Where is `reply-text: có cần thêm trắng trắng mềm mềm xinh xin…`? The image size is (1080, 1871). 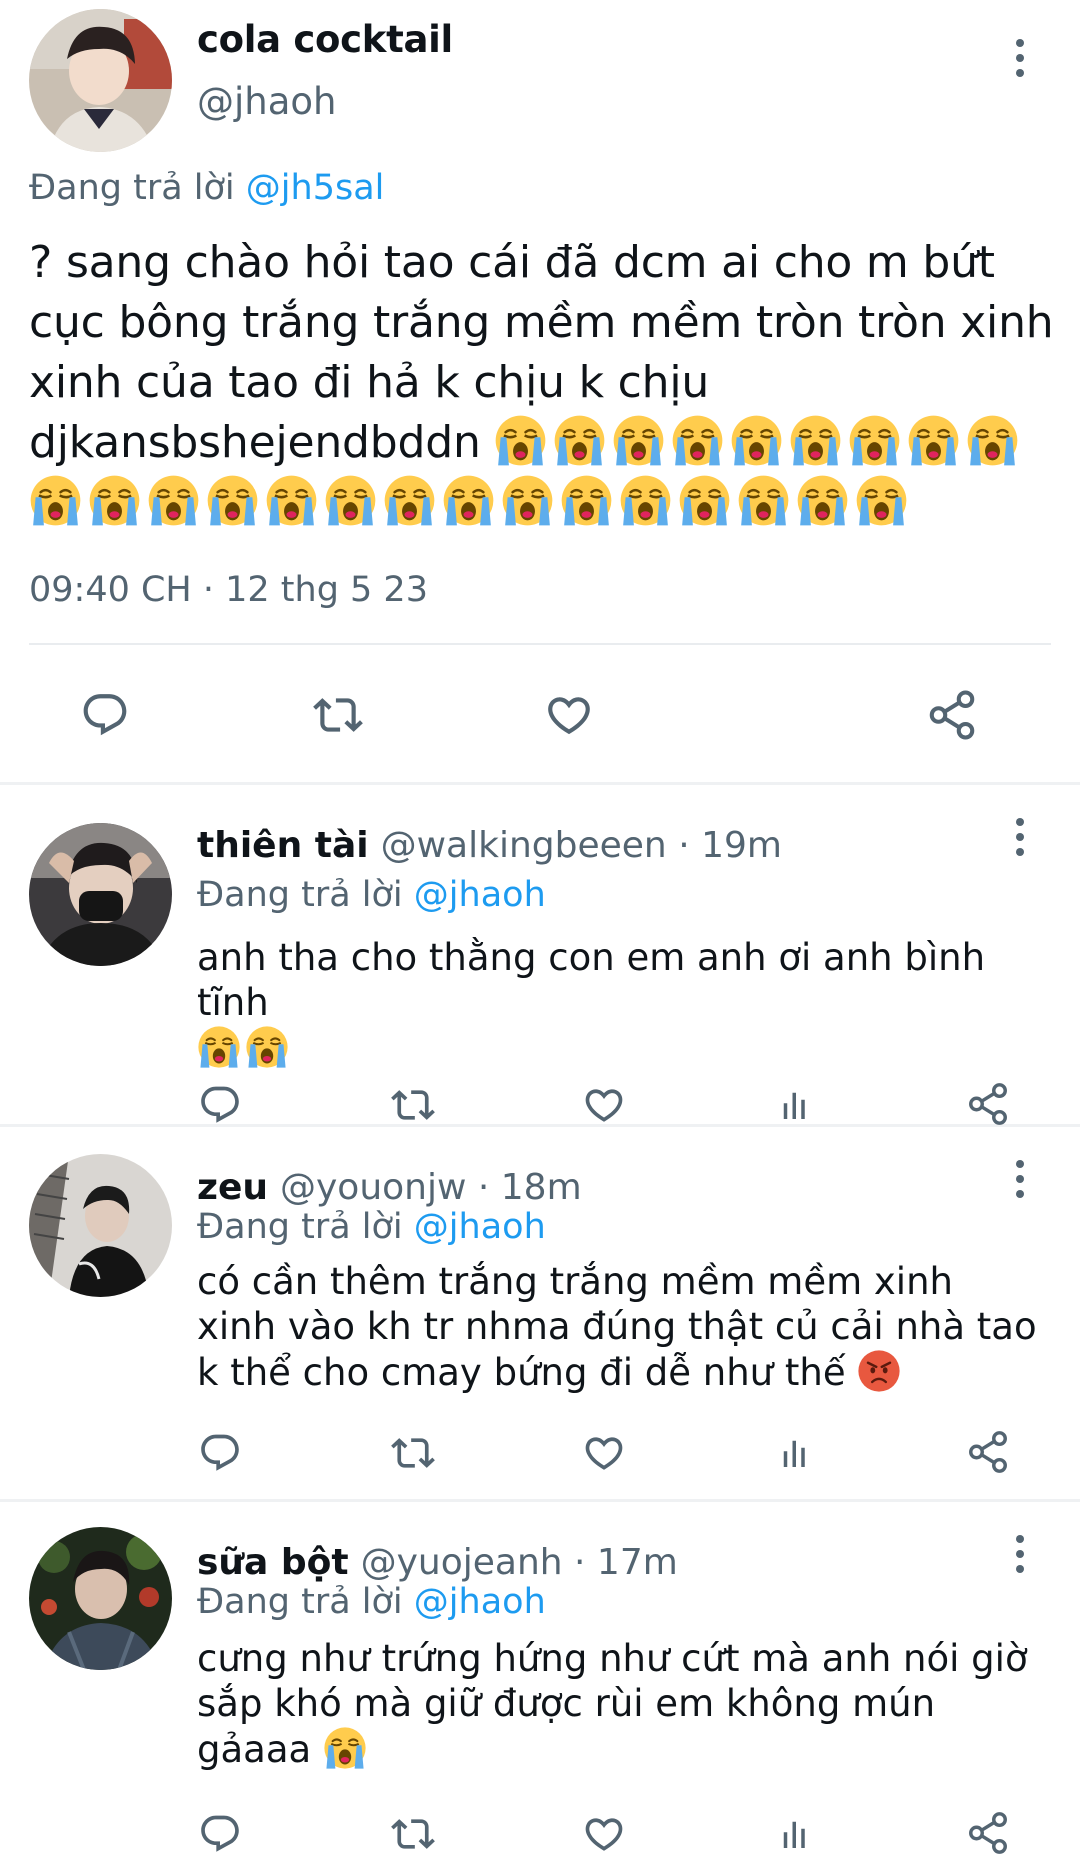
reply-text: có cần thêm trắng trắng mềm mềm xinh xin… is located at coordinates (617, 1327).